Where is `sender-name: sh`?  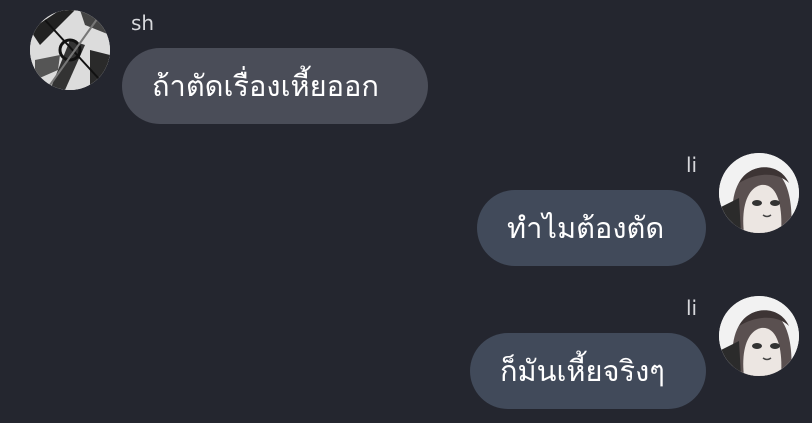
sender-name: sh is located at coordinates (143, 23).